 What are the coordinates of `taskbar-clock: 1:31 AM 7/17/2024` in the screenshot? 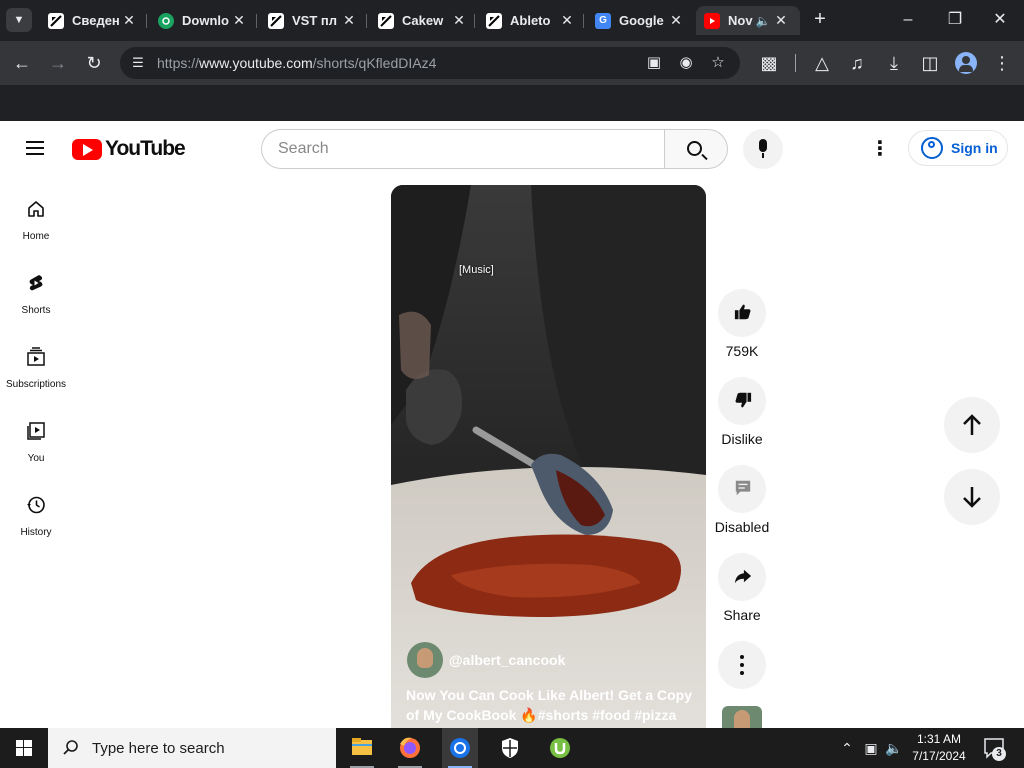 It's located at (939, 748).